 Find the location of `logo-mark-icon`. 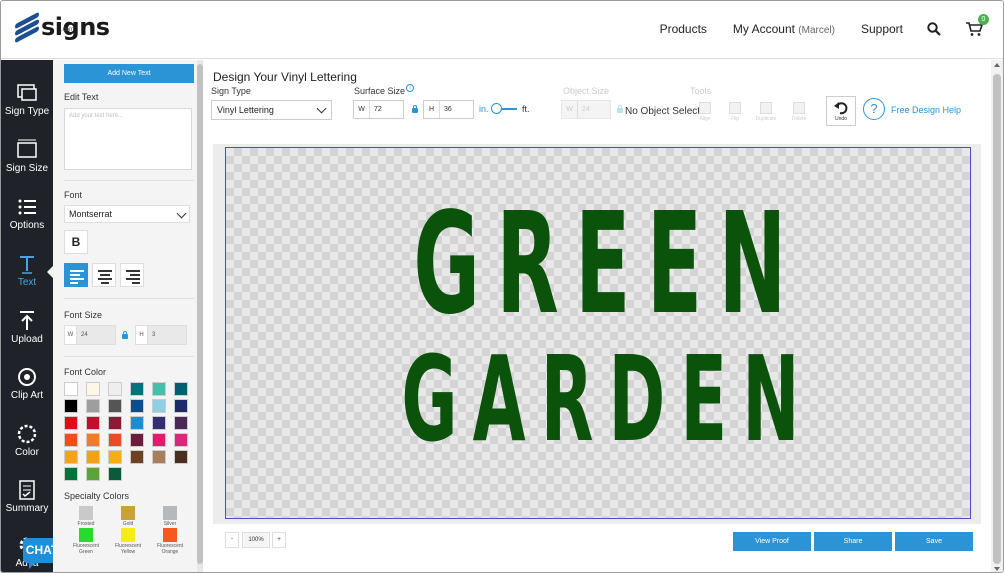

logo-mark-icon is located at coordinates (27, 27).